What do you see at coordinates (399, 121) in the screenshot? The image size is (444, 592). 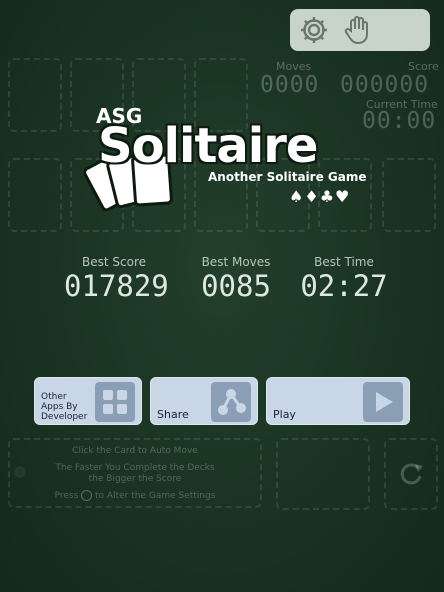 I see `current-time-value: 00:00` at bounding box center [399, 121].